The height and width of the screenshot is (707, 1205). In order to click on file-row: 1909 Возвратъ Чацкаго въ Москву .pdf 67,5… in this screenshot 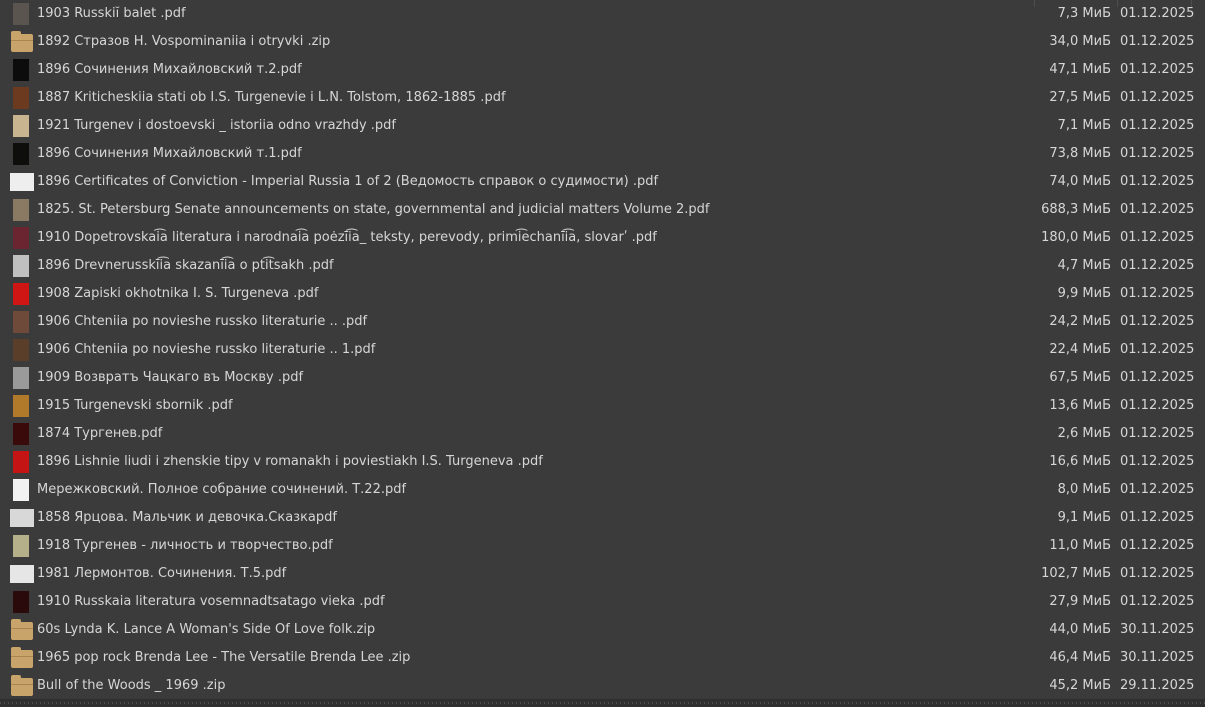, I will do `click(602, 378)`.